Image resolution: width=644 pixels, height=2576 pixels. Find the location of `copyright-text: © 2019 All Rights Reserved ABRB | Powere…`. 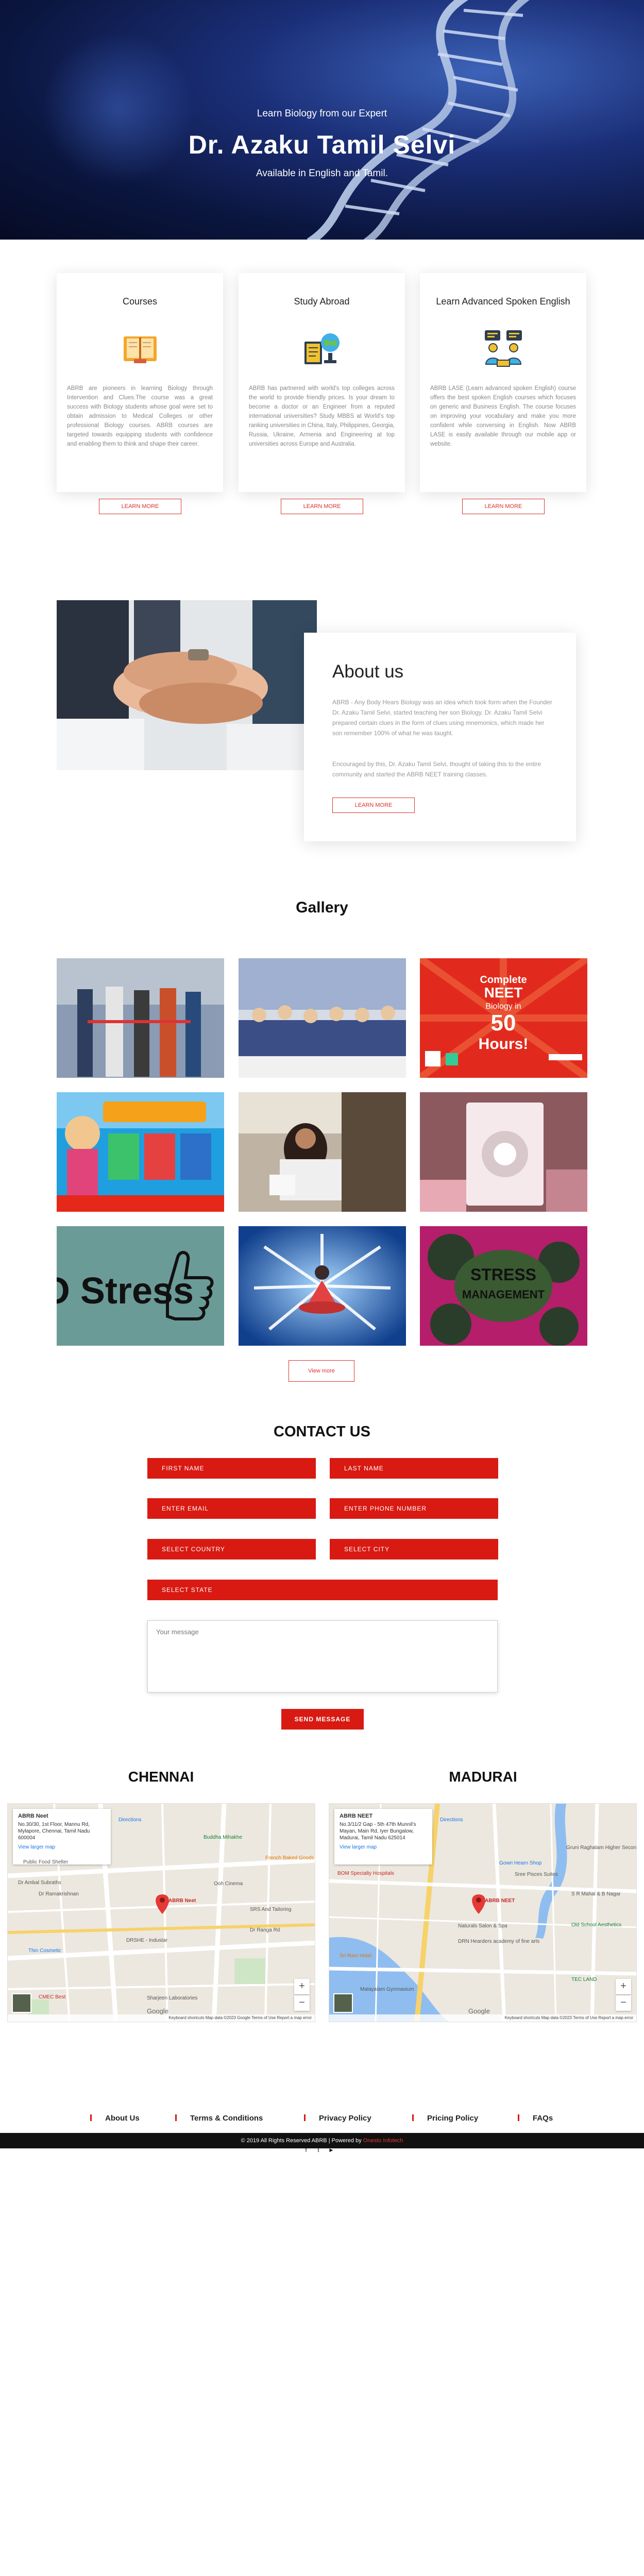

copyright-text: © 2019 All Rights Reserved ABRB | Powere… is located at coordinates (301, 2141).